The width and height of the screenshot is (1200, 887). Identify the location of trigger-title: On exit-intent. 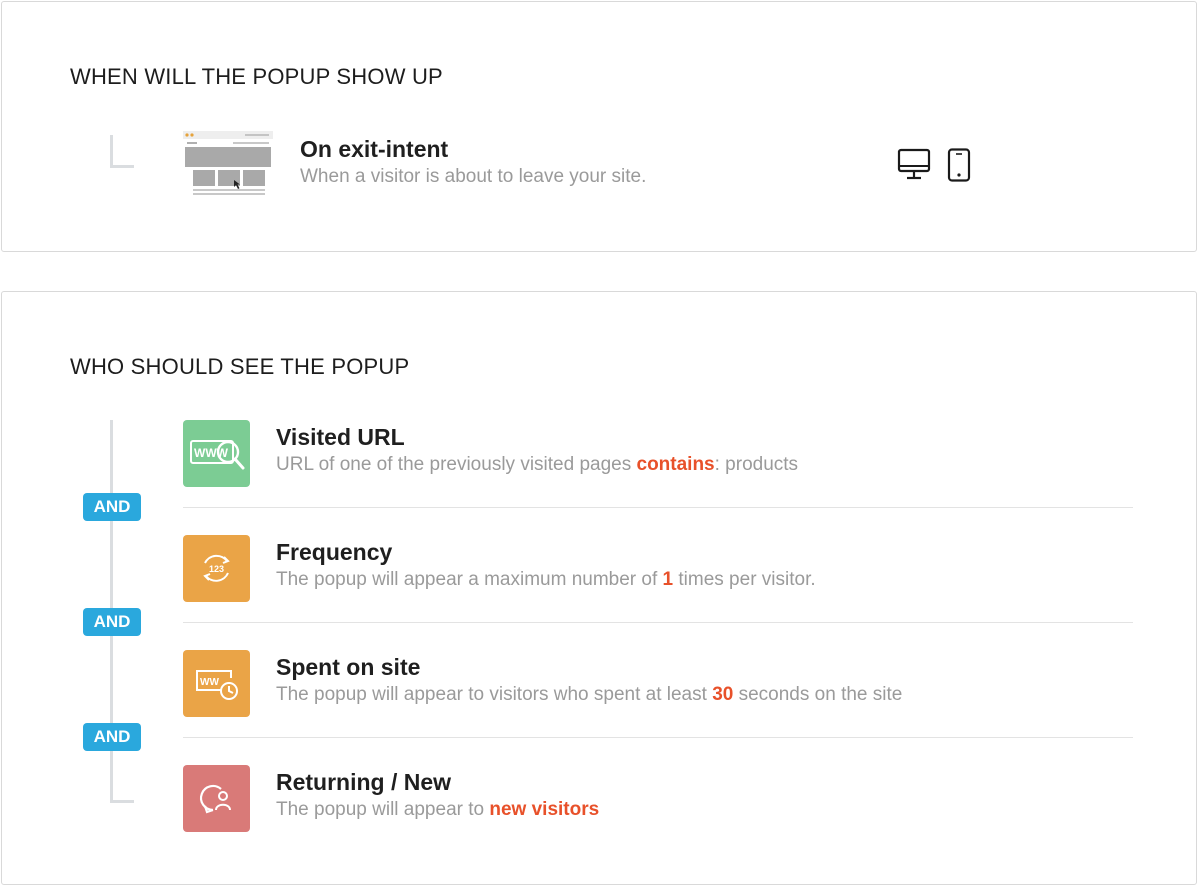
(374, 149).